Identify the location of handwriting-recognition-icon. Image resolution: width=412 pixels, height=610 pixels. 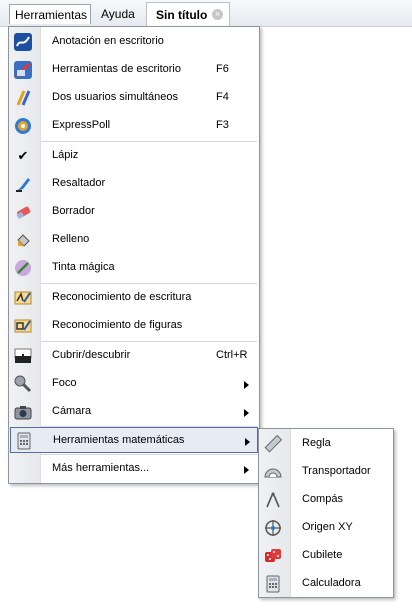
(23, 298).